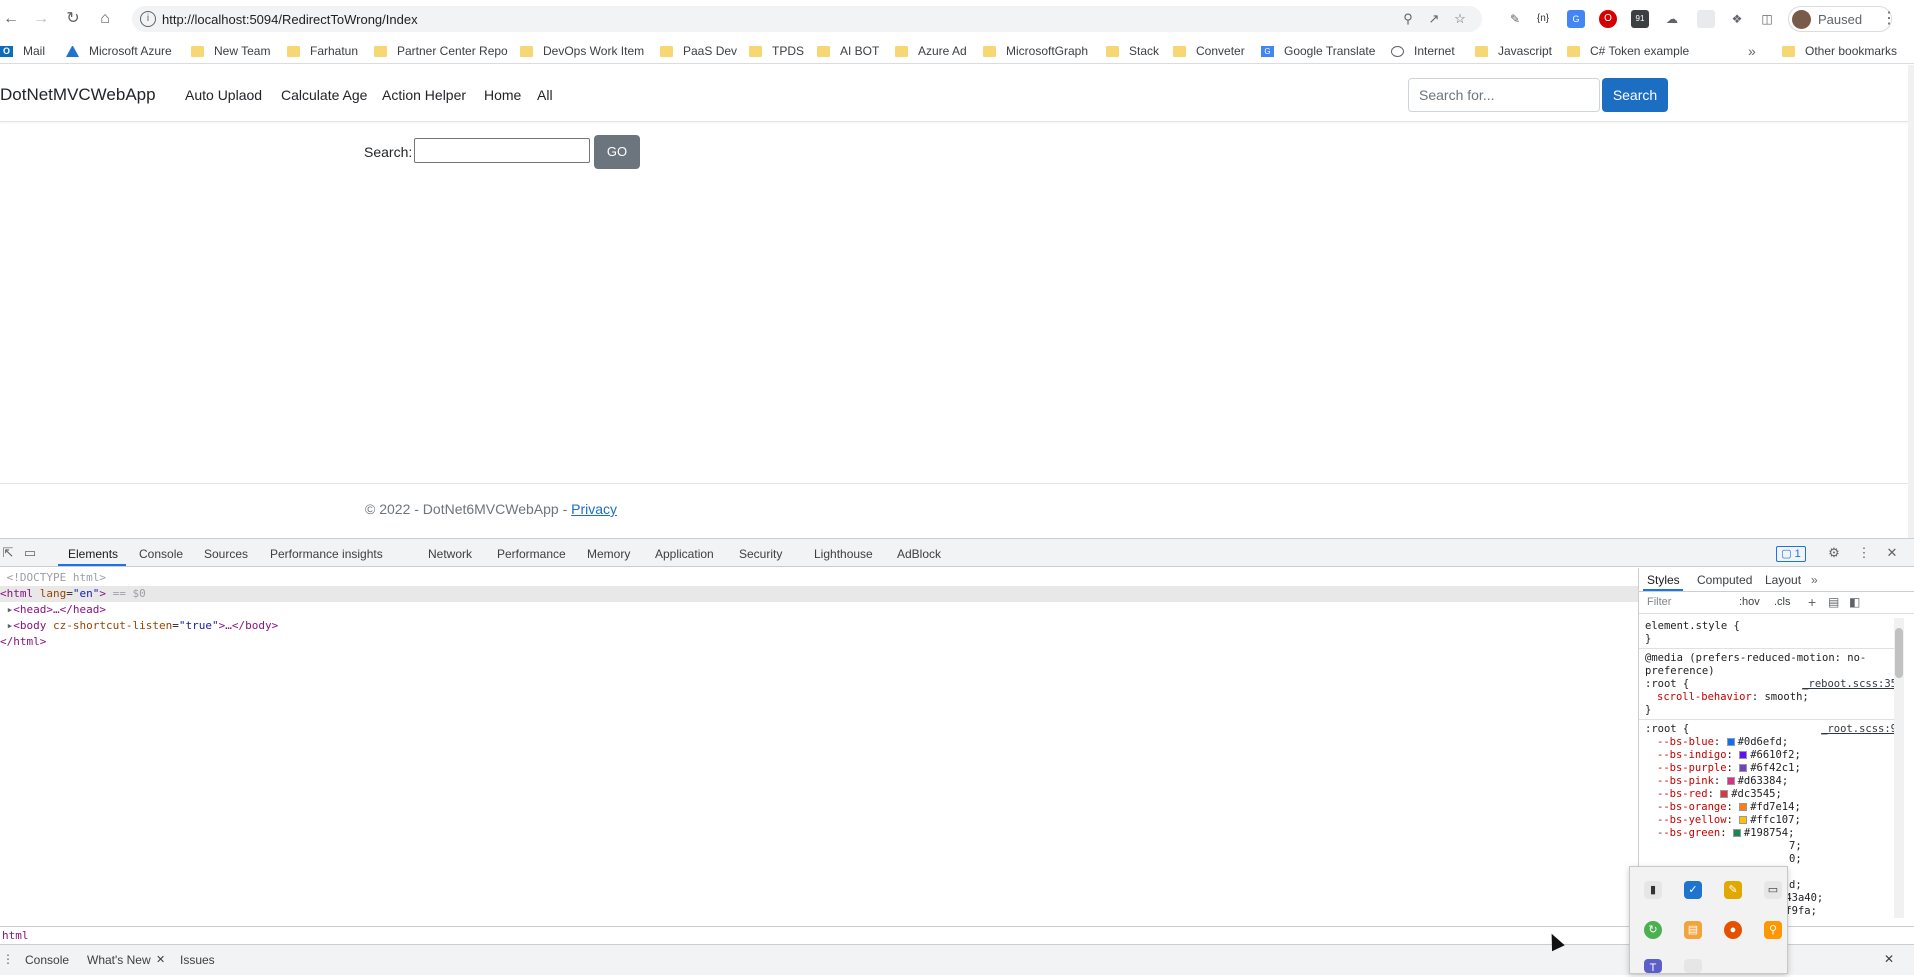  I want to click on more-tabs-chevron-icon: », so click(1814, 580).